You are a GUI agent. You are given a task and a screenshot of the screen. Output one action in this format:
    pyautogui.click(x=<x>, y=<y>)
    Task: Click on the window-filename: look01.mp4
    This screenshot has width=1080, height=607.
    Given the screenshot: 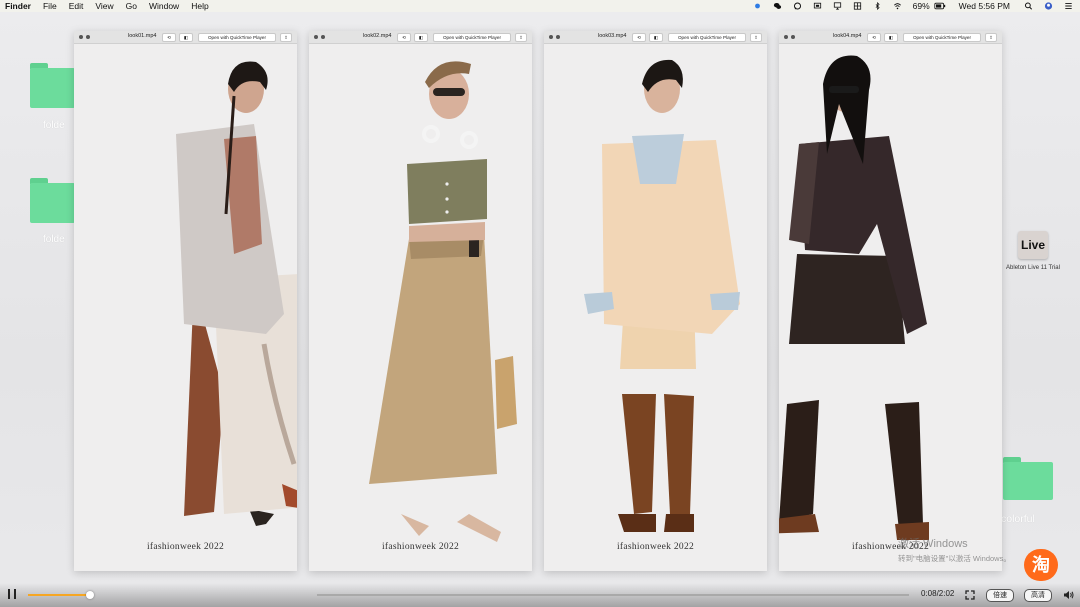 What is the action you would take?
    pyautogui.click(x=142, y=36)
    